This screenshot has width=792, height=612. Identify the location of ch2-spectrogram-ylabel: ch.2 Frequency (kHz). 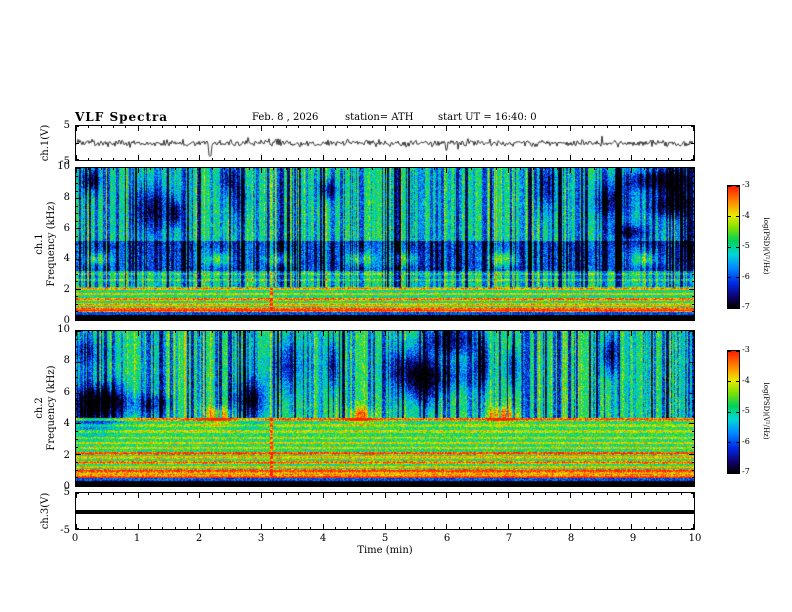
(46, 407).